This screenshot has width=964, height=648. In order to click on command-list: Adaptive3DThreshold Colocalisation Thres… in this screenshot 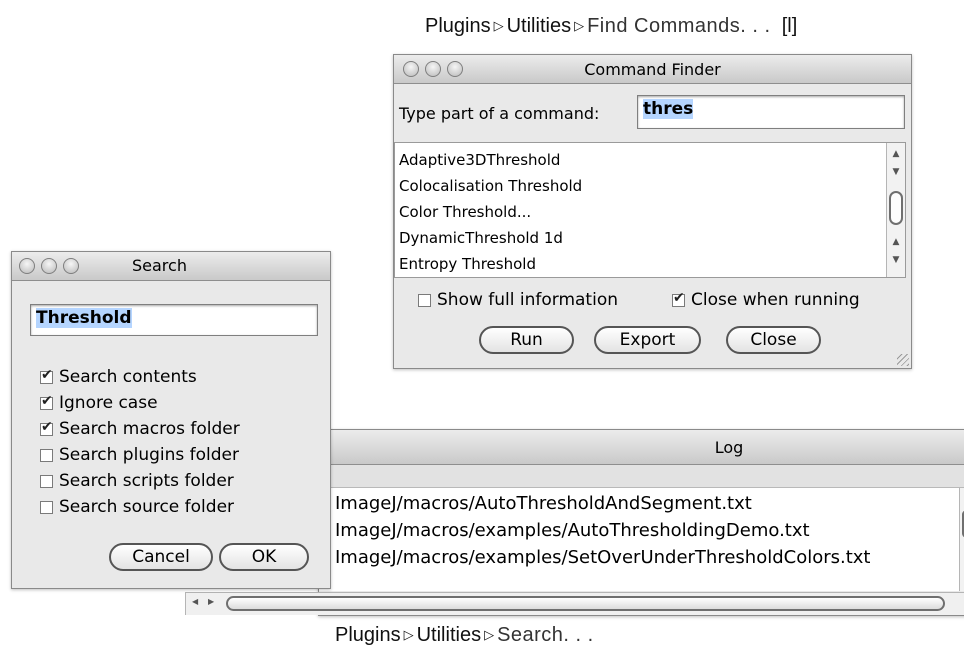, I will do `click(650, 210)`.